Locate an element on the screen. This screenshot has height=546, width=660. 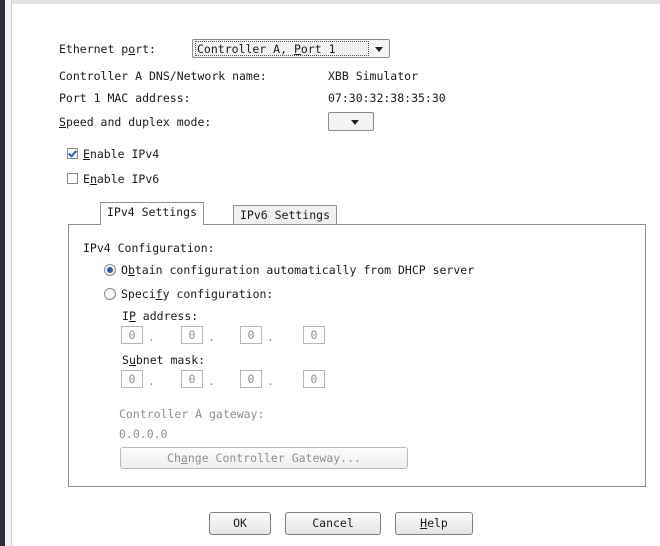
ip-octet-2: 0 is located at coordinates (192, 335).